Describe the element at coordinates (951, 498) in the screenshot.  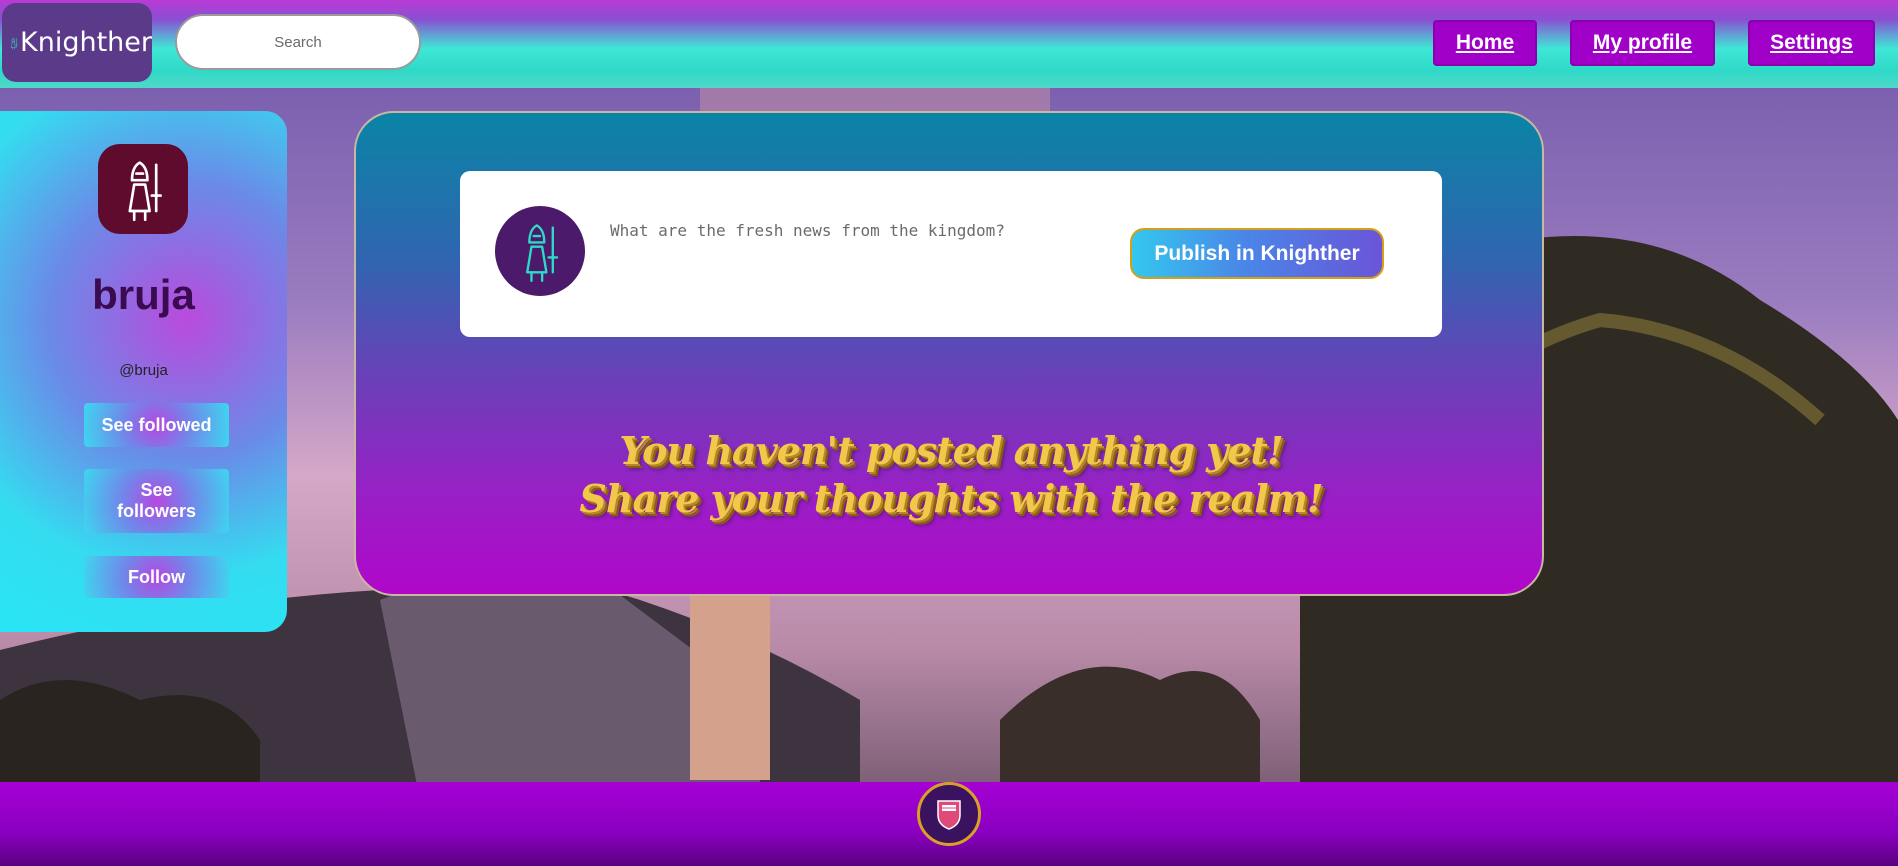
I see `empty-feed-line-2: Share your thoughts with the realm!` at that location.